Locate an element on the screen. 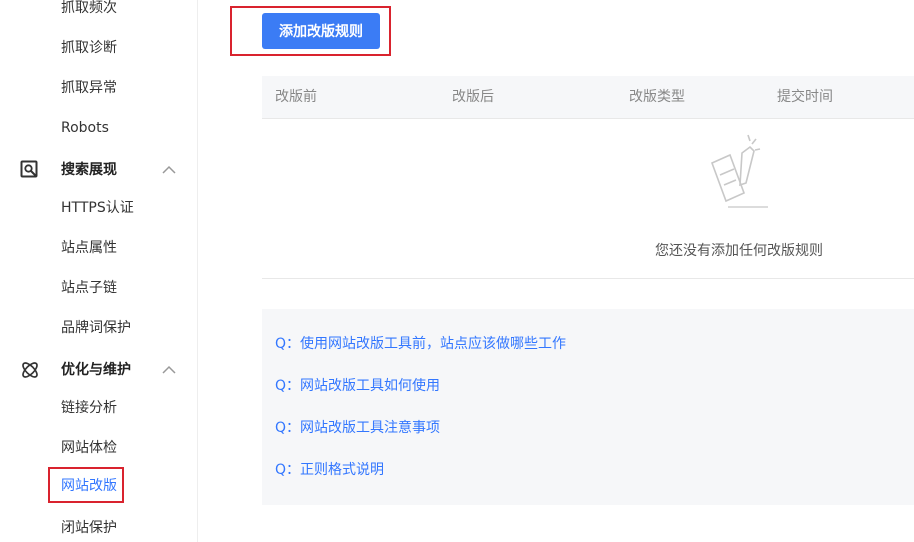 This screenshot has width=914, height=542. sidebar-section-optimize: 优化与维护 is located at coordinates (100, 370).